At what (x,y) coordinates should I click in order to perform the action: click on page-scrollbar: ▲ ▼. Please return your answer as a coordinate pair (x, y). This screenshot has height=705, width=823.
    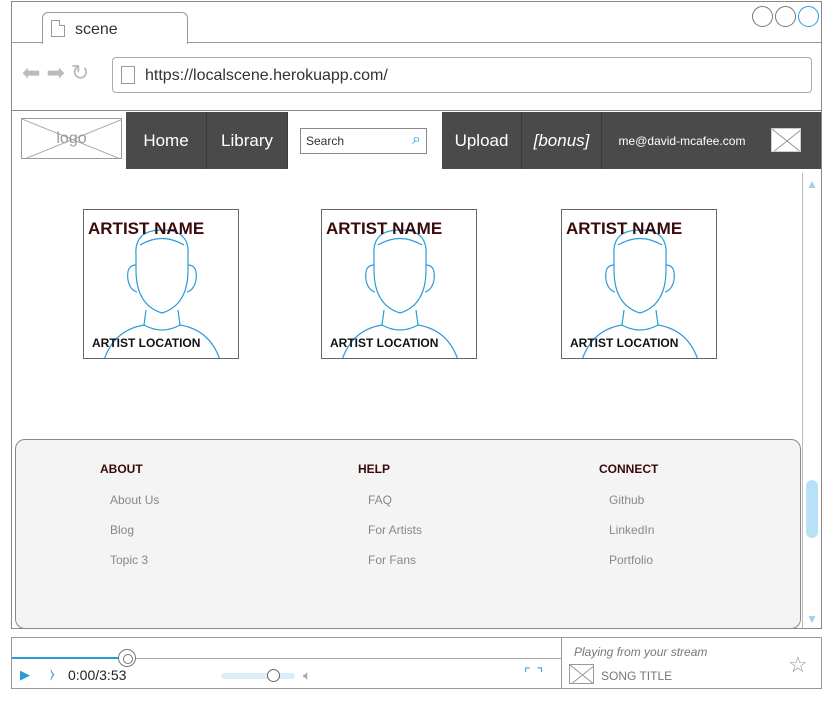
    Looking at the image, I should click on (811, 400).